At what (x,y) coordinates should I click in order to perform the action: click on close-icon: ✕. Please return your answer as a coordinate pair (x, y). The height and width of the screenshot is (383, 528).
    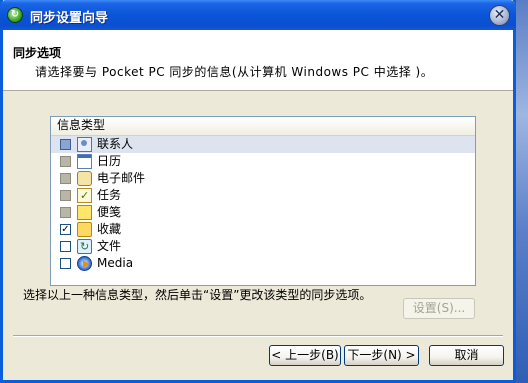
    Looking at the image, I should click on (499, 15).